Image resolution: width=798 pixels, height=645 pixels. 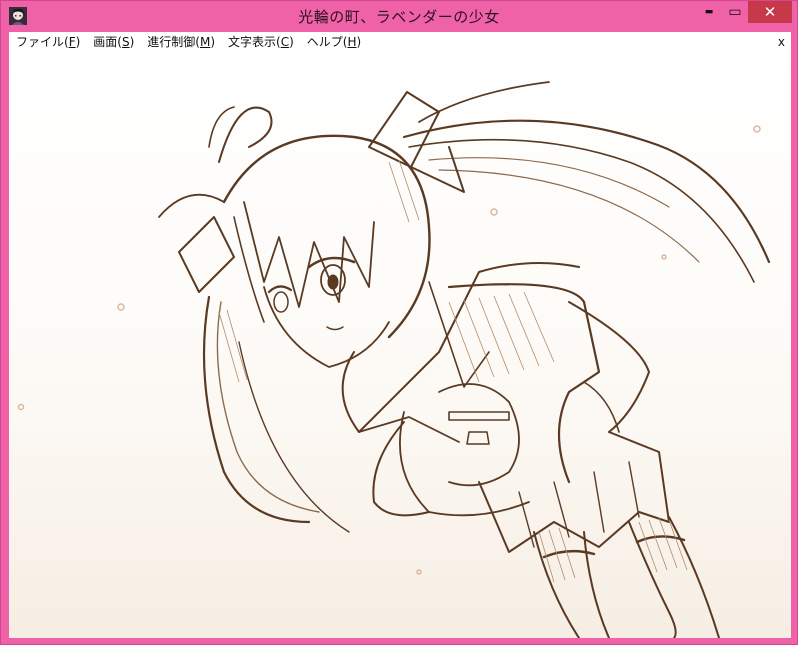 What do you see at coordinates (333, 42) in the screenshot?
I see `menu-help: ヘルプ(H)` at bounding box center [333, 42].